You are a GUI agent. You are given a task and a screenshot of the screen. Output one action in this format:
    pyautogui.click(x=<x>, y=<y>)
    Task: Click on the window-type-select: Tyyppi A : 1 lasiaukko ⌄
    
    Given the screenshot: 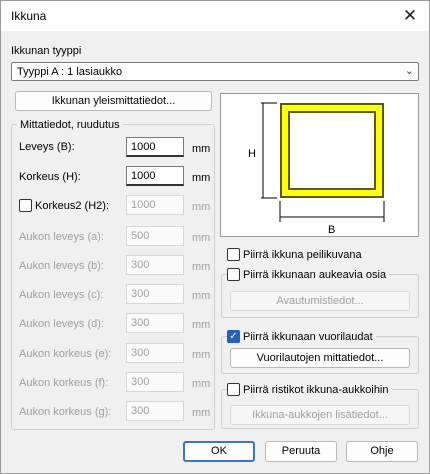 What is the action you would take?
    pyautogui.click(x=215, y=71)
    